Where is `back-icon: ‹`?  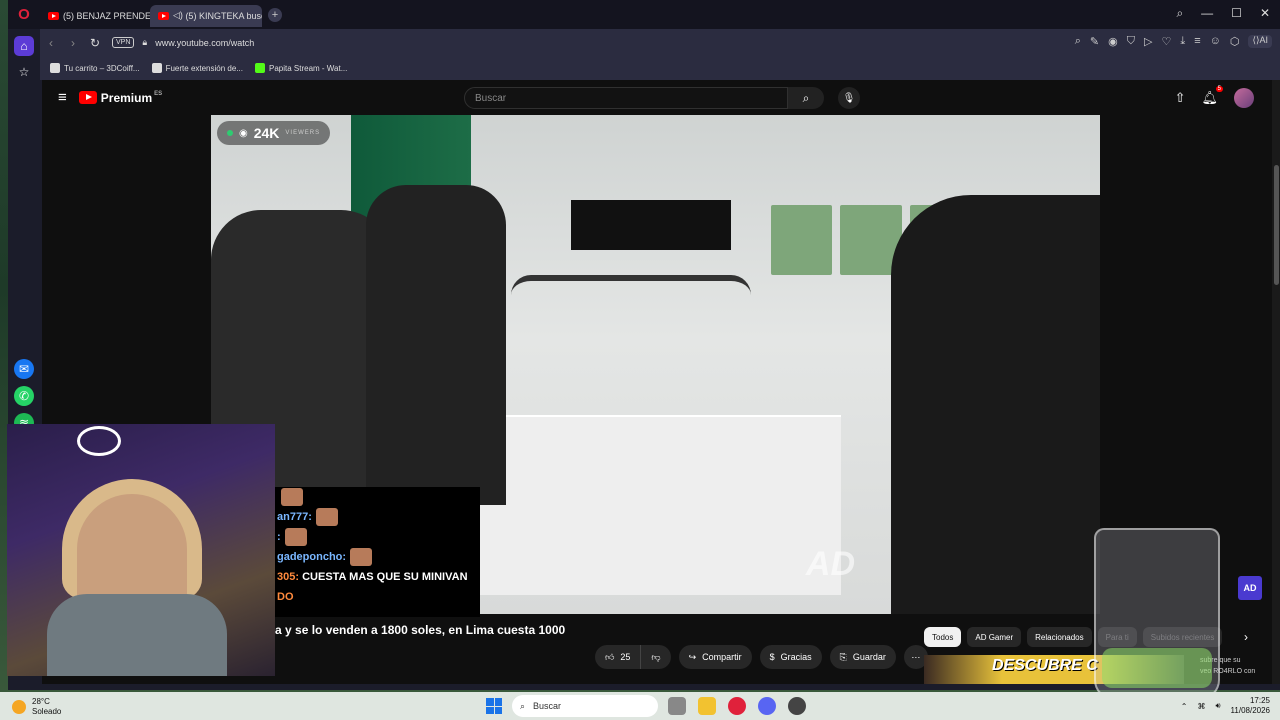
back-icon: ‹ is located at coordinates (51, 43).